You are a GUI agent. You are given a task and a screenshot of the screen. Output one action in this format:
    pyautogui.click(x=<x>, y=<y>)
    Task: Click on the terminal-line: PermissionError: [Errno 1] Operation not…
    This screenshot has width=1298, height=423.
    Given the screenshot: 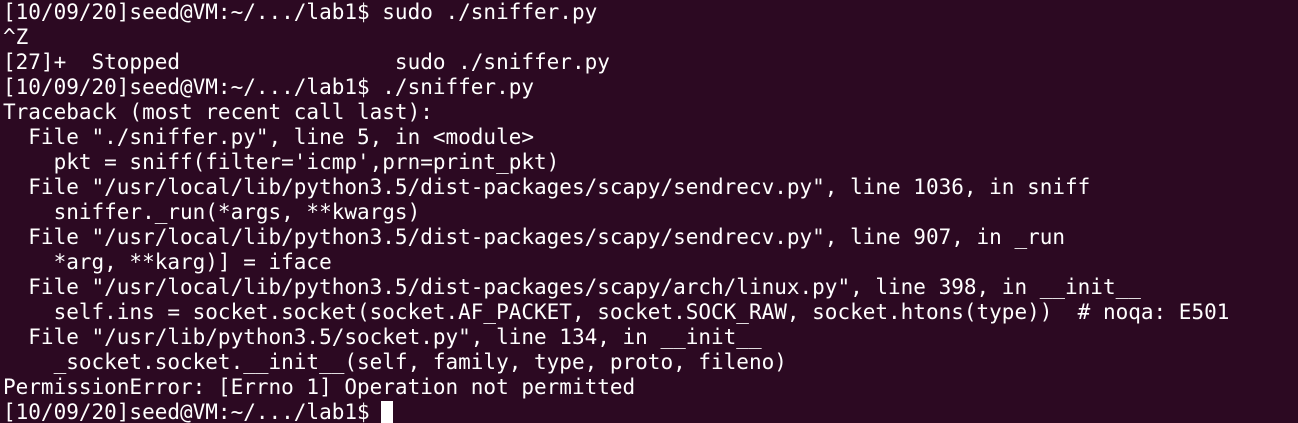 What is the action you would take?
    pyautogui.click(x=319, y=387)
    